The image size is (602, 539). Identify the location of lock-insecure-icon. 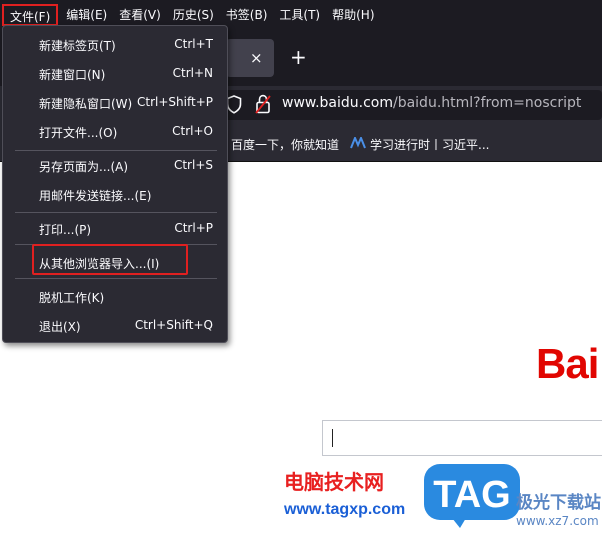
(263, 104).